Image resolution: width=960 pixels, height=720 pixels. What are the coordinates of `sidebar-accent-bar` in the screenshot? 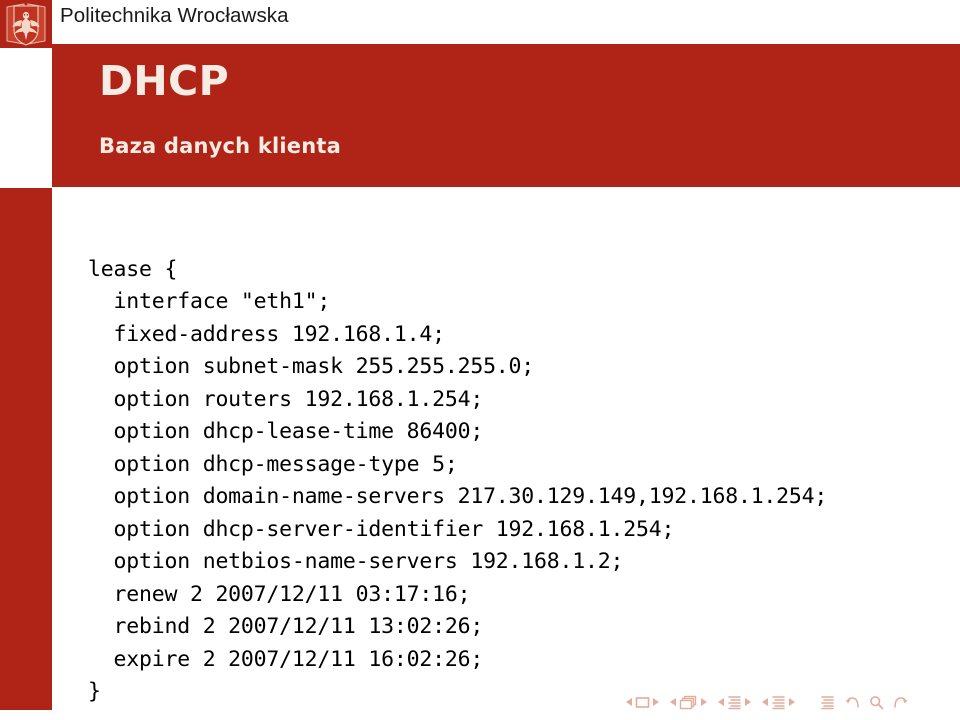 It's located at (26, 449).